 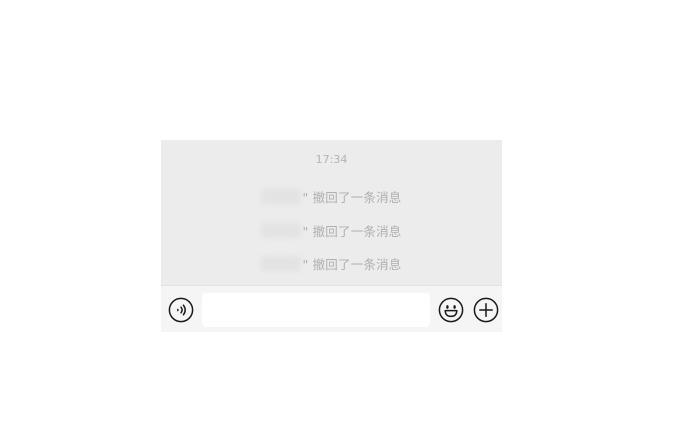 What do you see at coordinates (316, 310) in the screenshot?
I see `message-input` at bounding box center [316, 310].